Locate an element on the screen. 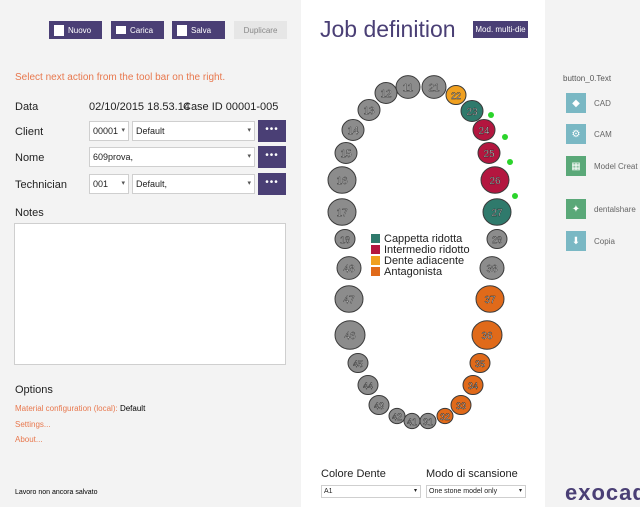 The height and width of the screenshot is (507, 640). tooth-32: 32 is located at coordinates (445, 416).